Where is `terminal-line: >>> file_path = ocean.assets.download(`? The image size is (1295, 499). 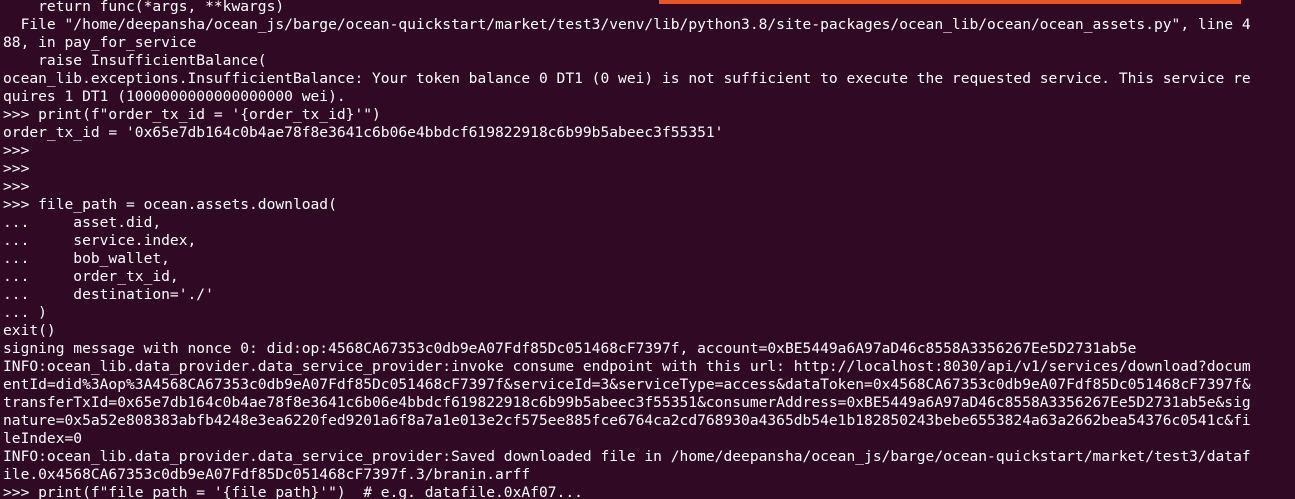 terminal-line: >>> file_path = ocean.assets.download( is located at coordinates (170, 204).